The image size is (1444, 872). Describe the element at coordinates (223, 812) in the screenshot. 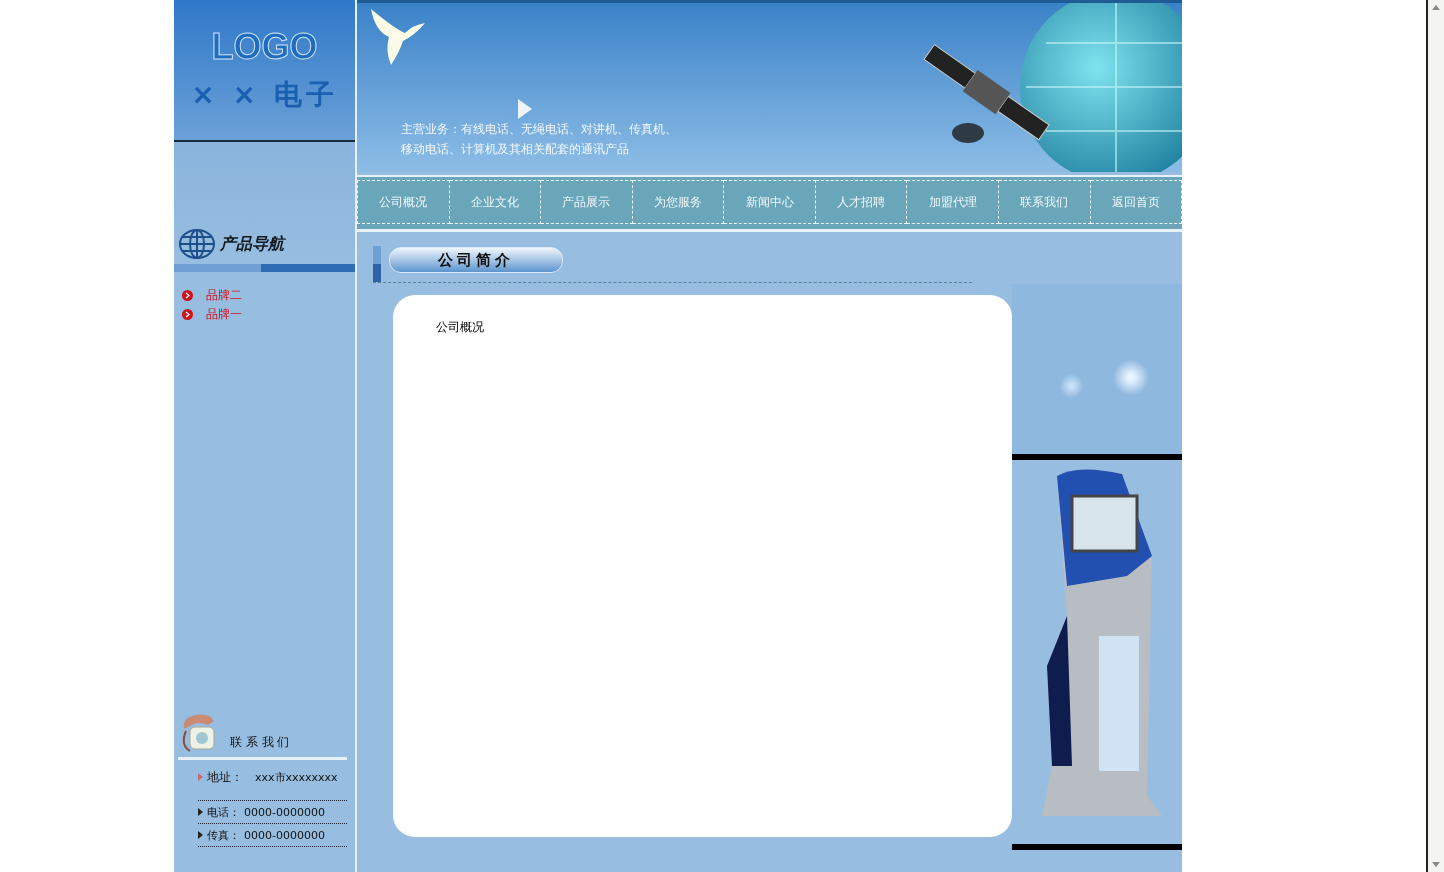

I see `contact-label: 电话：` at that location.